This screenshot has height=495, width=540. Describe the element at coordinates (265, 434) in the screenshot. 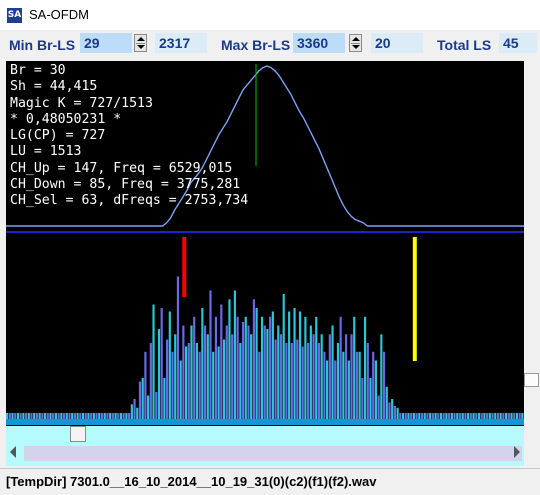

I see `horizontal-scrollbar` at that location.